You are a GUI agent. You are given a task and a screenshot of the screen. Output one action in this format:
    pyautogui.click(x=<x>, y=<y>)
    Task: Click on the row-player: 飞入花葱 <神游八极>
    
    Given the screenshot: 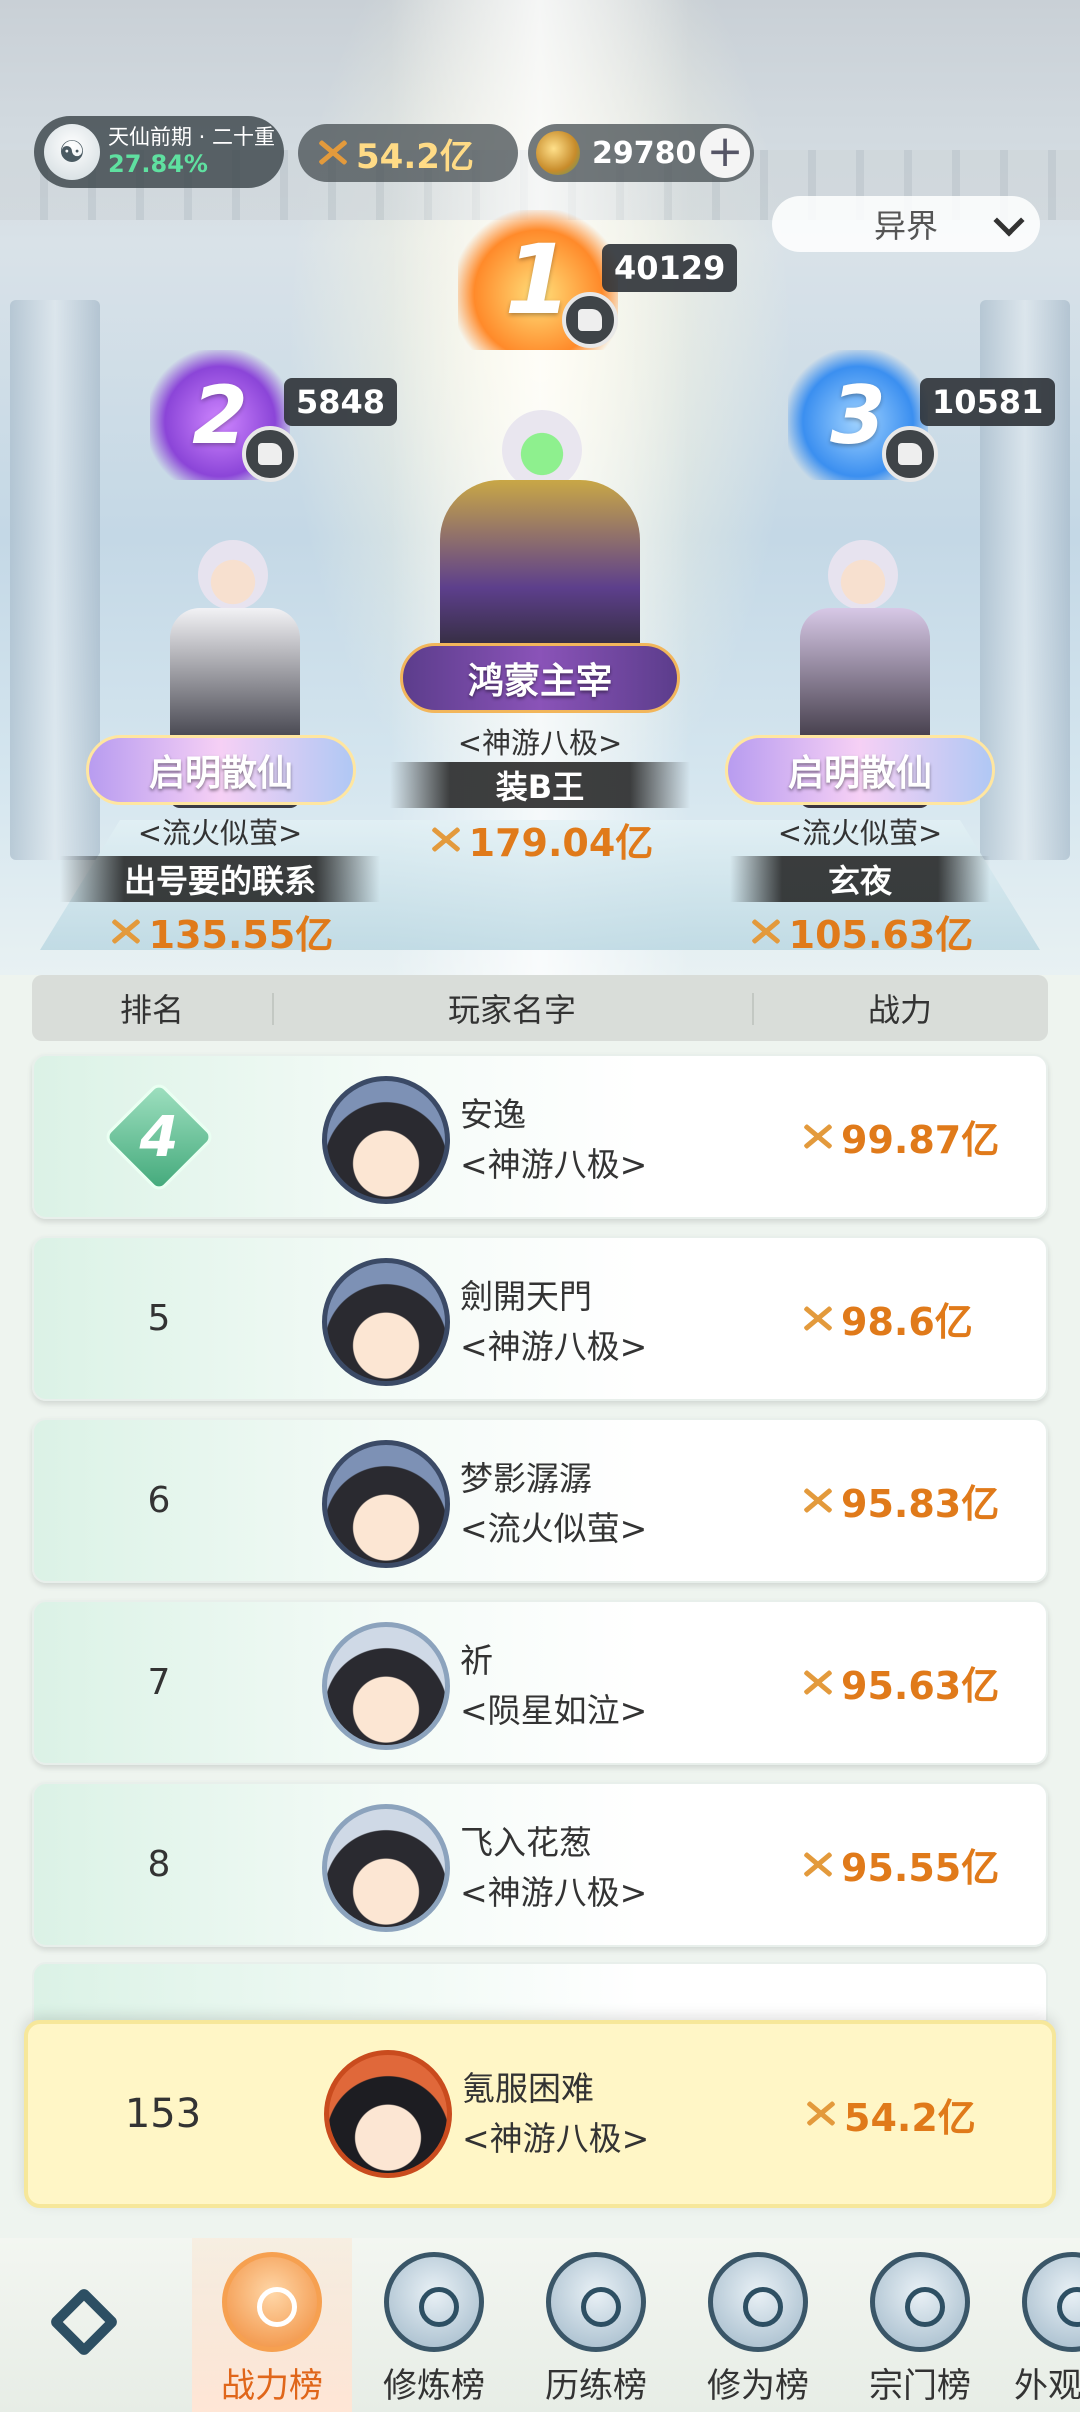 What is the action you would take?
    pyautogui.click(x=553, y=1867)
    